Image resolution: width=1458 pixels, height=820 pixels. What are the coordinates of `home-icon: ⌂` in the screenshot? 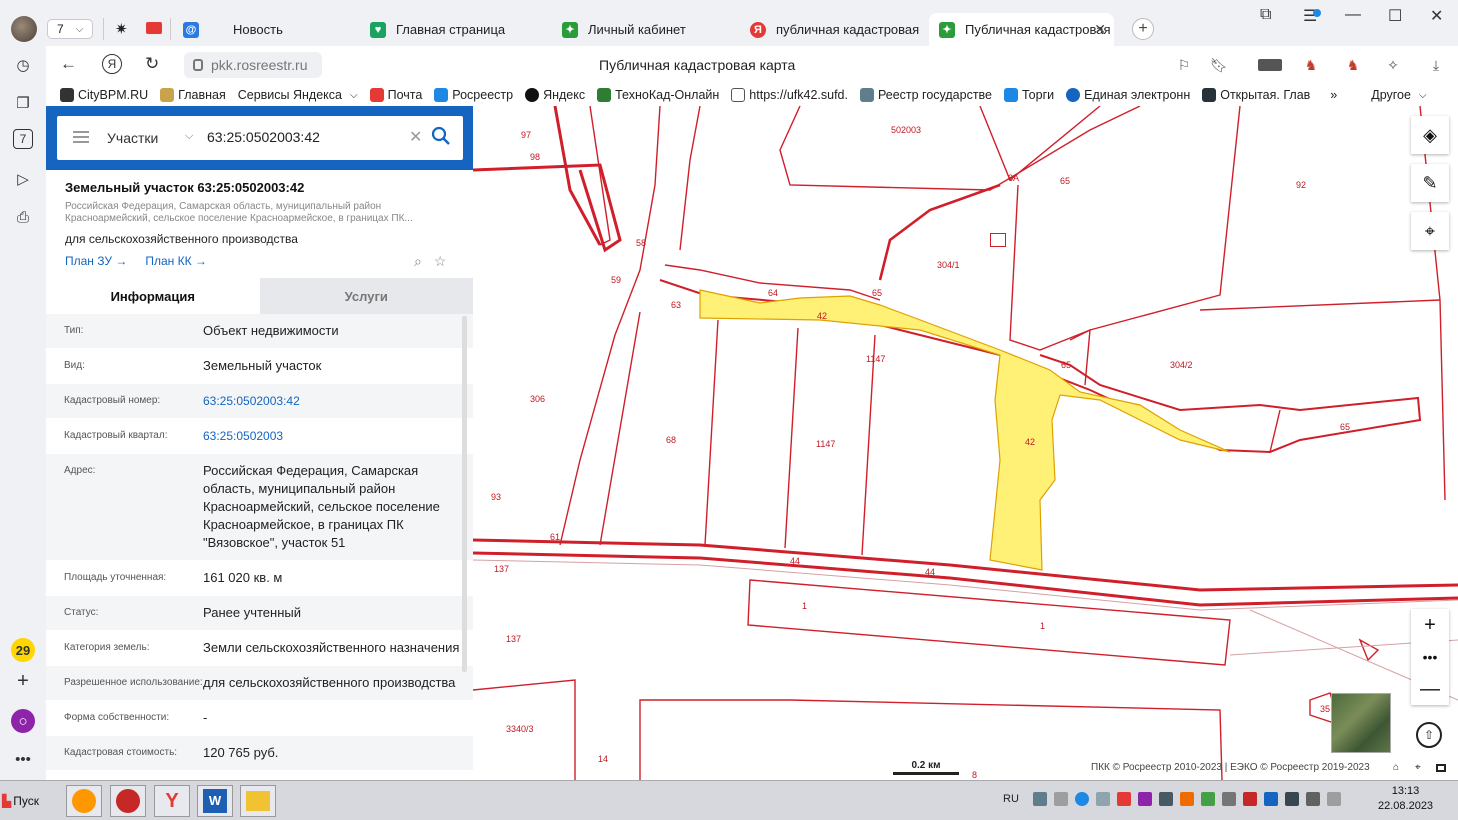 It's located at (1396, 767).